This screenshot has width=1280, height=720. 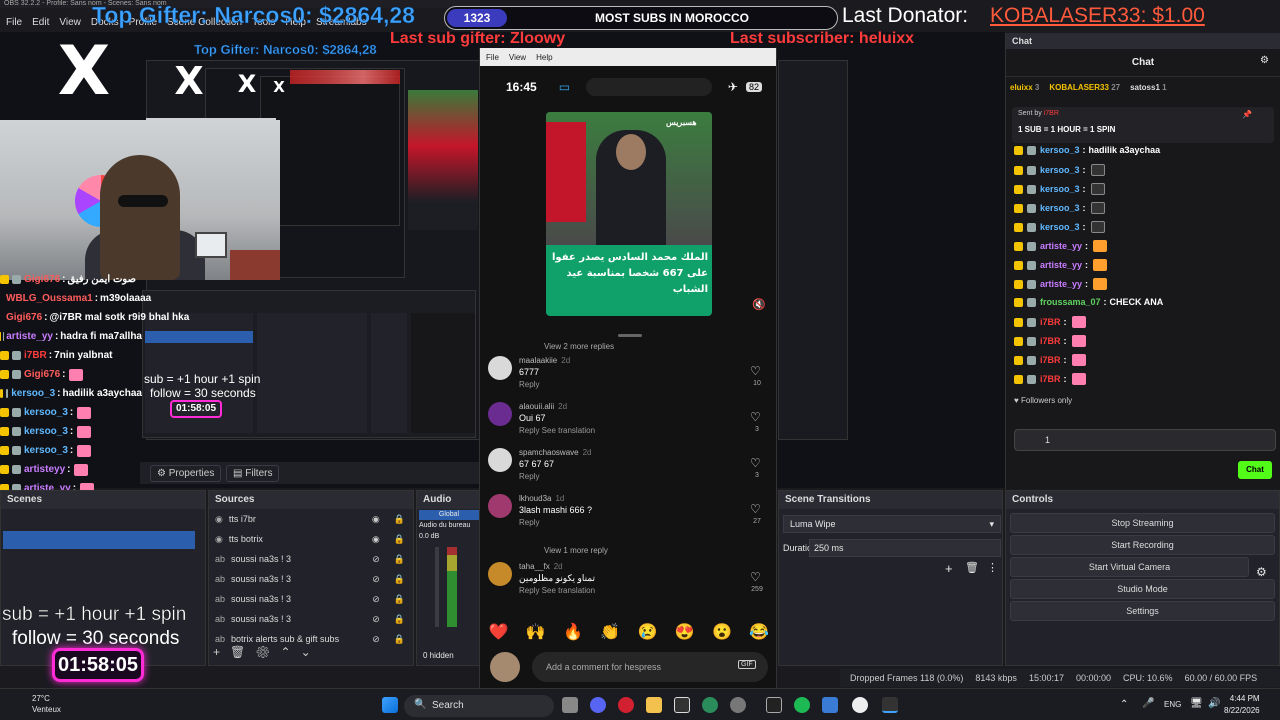 What do you see at coordinates (1124, 704) in the screenshot?
I see `tray-chevron-icon: ⌃` at bounding box center [1124, 704].